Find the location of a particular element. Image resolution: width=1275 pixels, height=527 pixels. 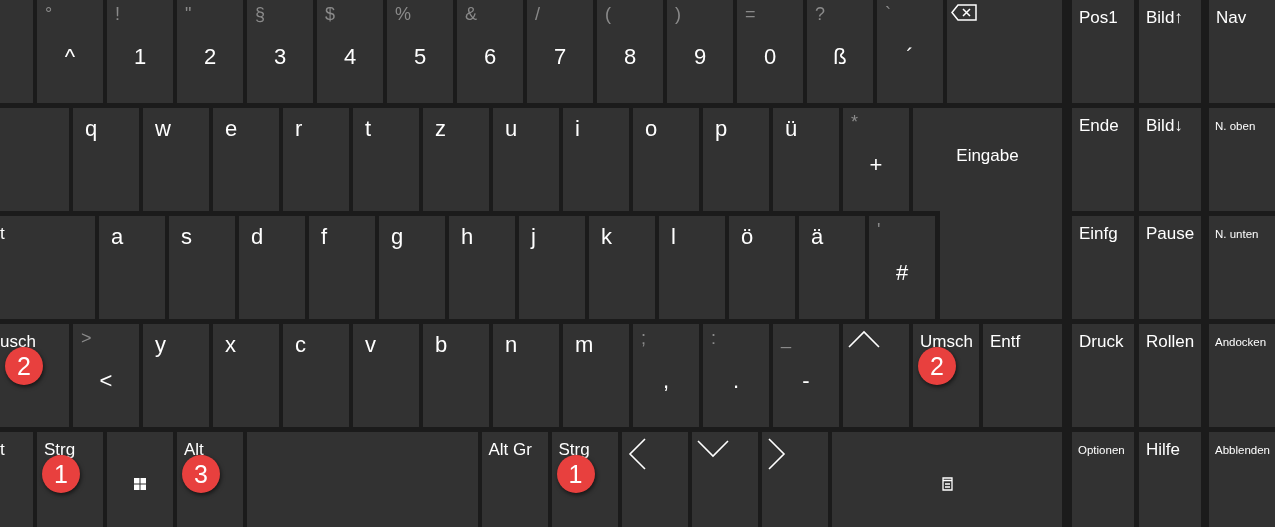

keyboard-key: w is located at coordinates (176, 159).